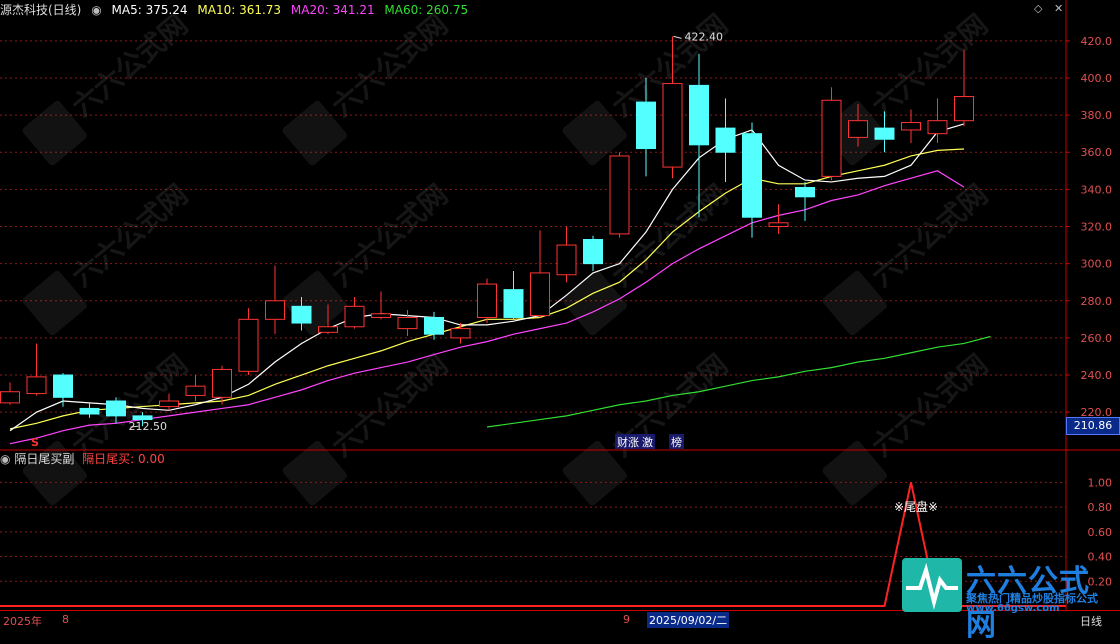  I want to click on indicator-tick-label: 1.00, so click(1100, 482).